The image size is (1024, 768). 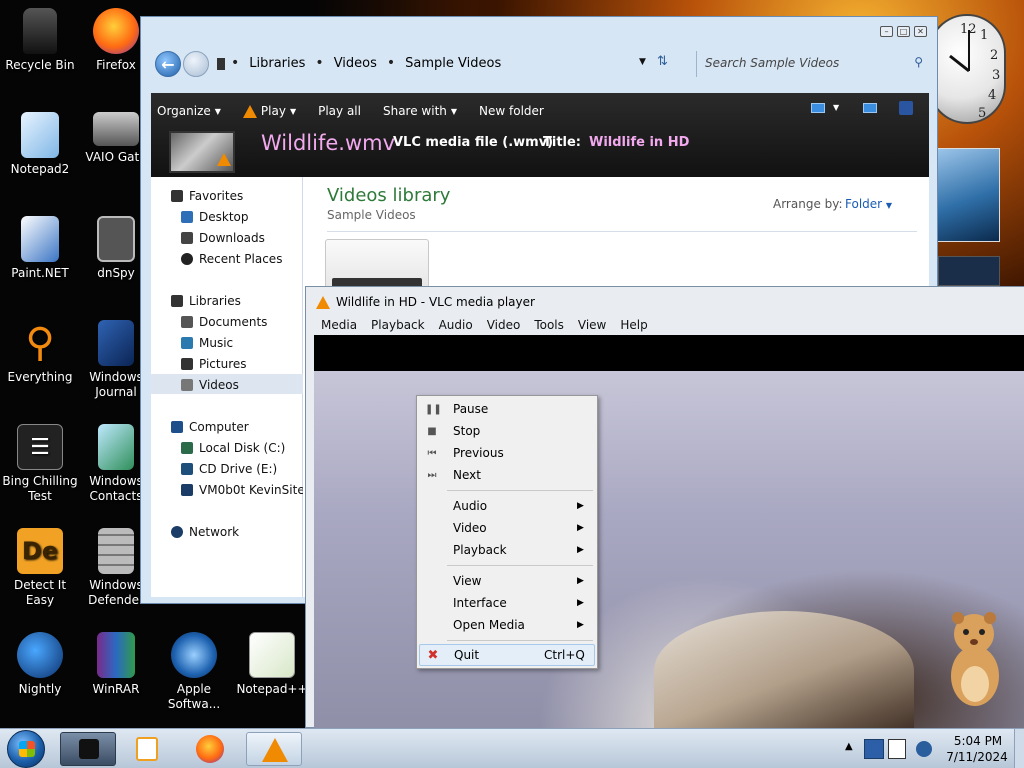 I want to click on back-button: ←, so click(x=168, y=64).